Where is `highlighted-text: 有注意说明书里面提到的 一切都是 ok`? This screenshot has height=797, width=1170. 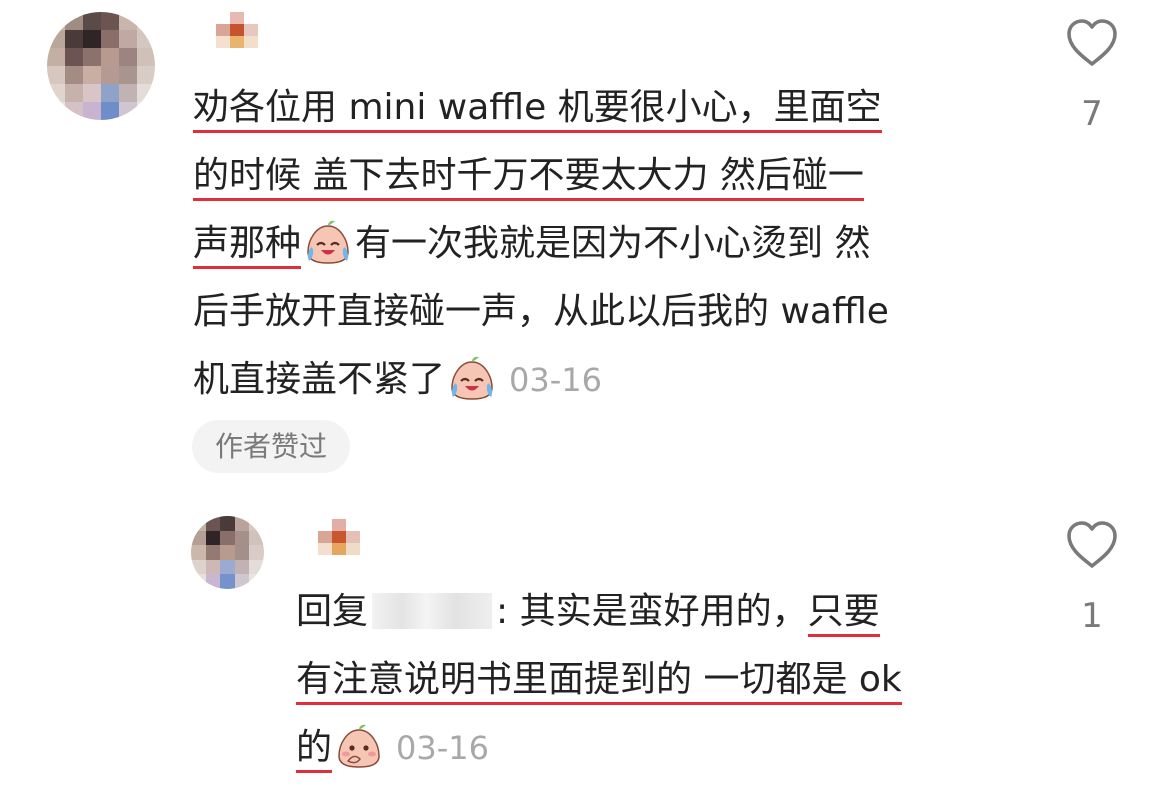
highlighted-text: 有注意说明书里面提到的 一切都是 ok is located at coordinates (599, 682).